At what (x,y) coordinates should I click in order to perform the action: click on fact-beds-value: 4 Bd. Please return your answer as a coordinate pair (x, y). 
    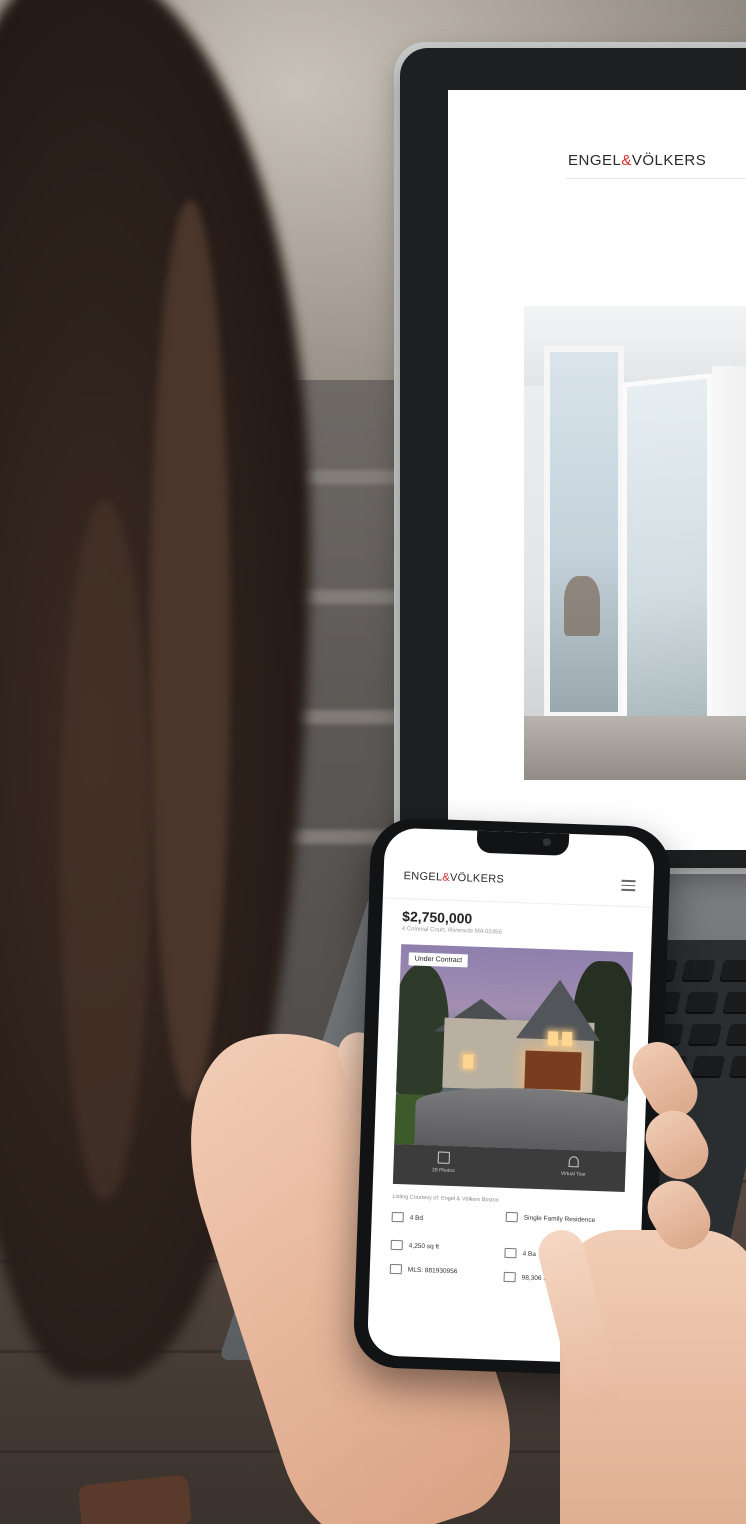
    Looking at the image, I should click on (416, 1218).